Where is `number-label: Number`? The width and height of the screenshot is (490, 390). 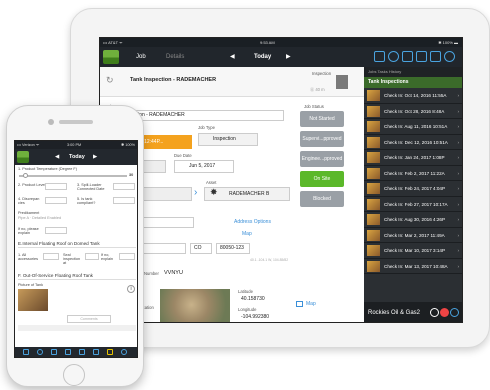
number-label: Number is located at coordinates (151, 273).